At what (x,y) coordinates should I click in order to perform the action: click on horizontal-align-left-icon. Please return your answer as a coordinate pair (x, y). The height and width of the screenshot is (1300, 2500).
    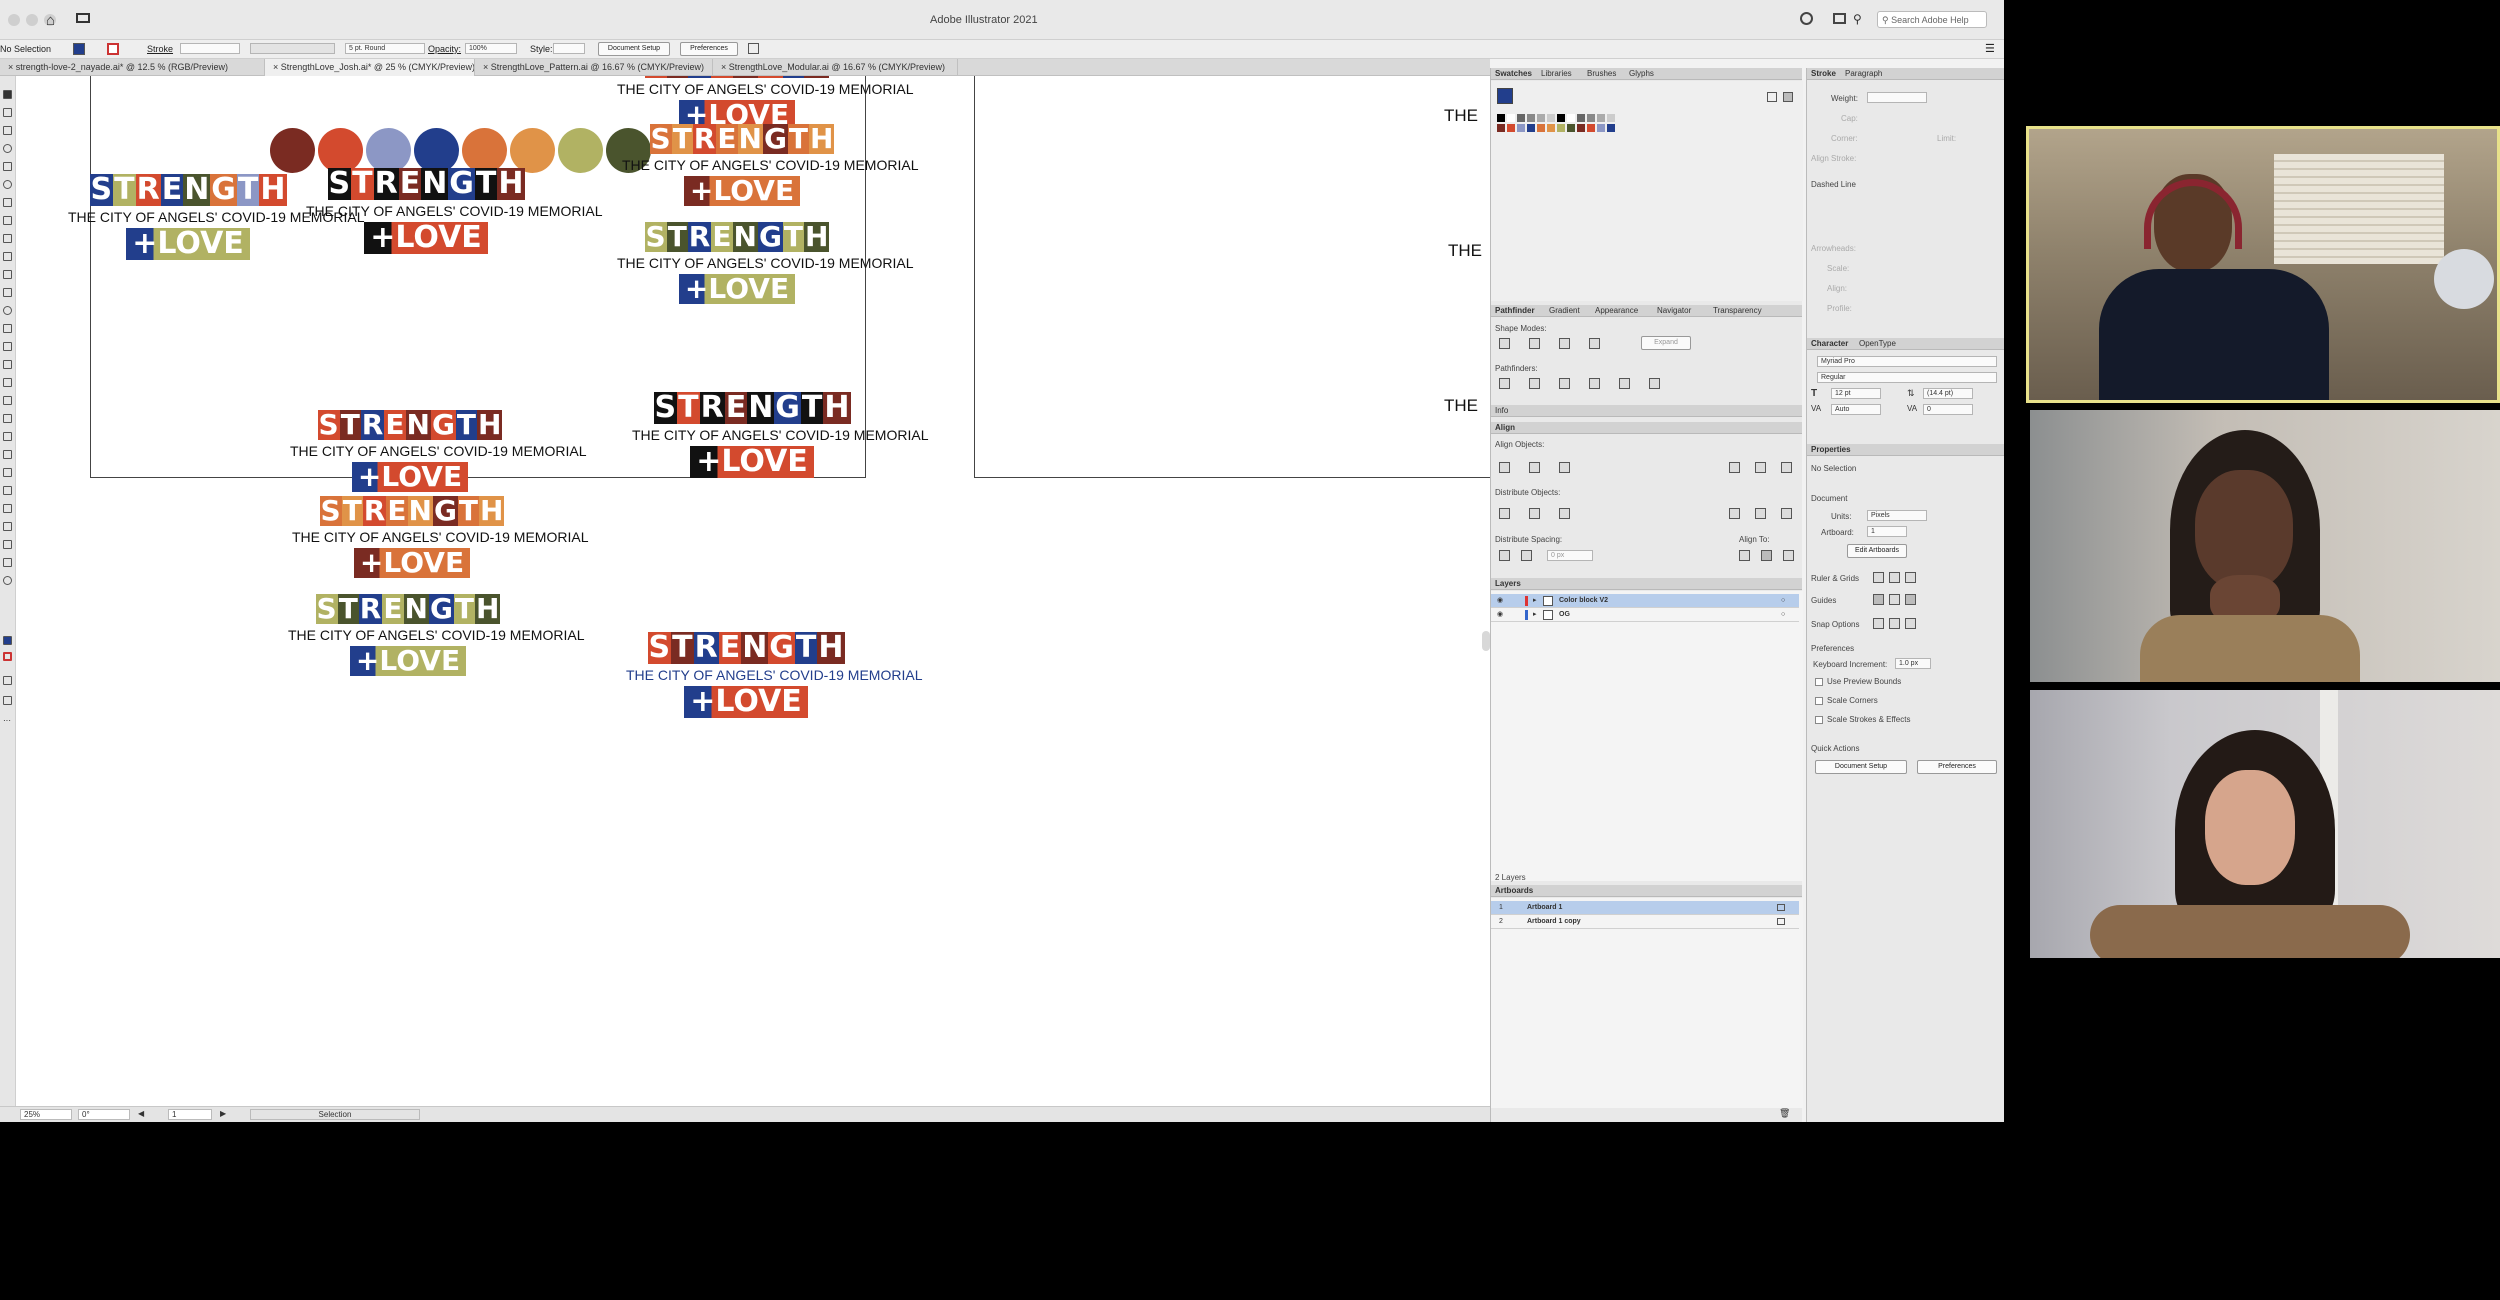
    Looking at the image, I should click on (1504, 467).